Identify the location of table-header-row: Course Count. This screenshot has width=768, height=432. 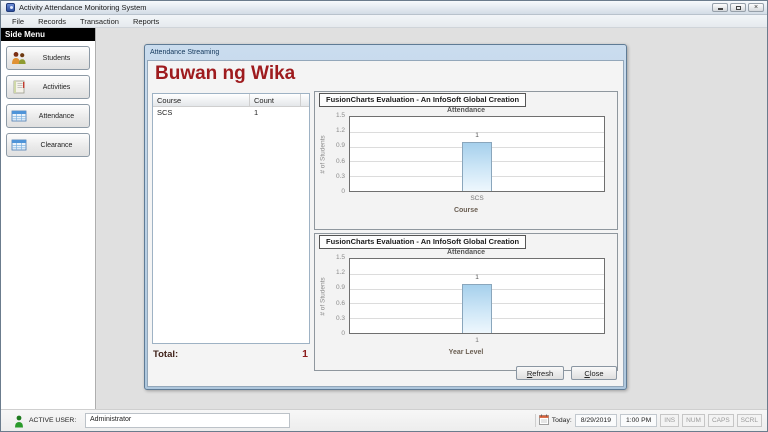
(231, 100).